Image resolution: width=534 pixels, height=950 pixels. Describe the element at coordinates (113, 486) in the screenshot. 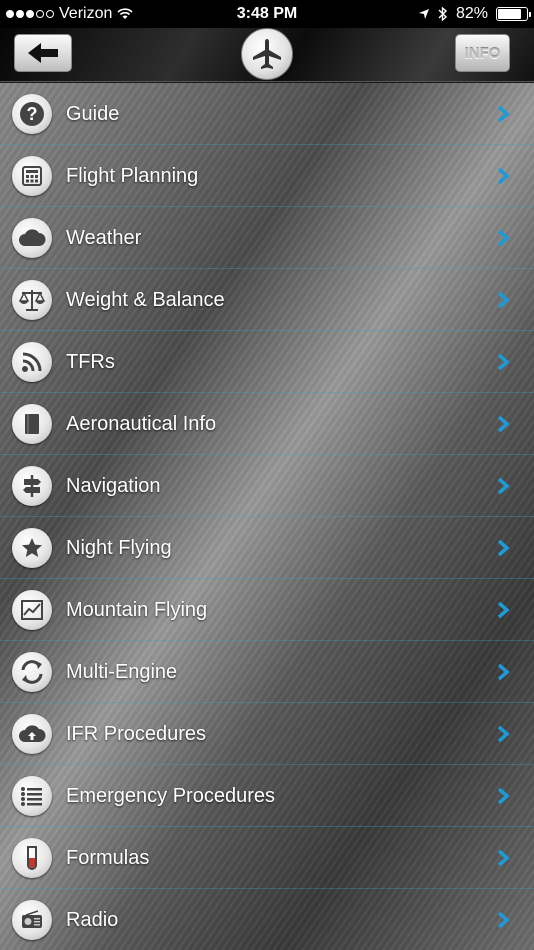

I see `menu-item-label: Navigation` at that location.